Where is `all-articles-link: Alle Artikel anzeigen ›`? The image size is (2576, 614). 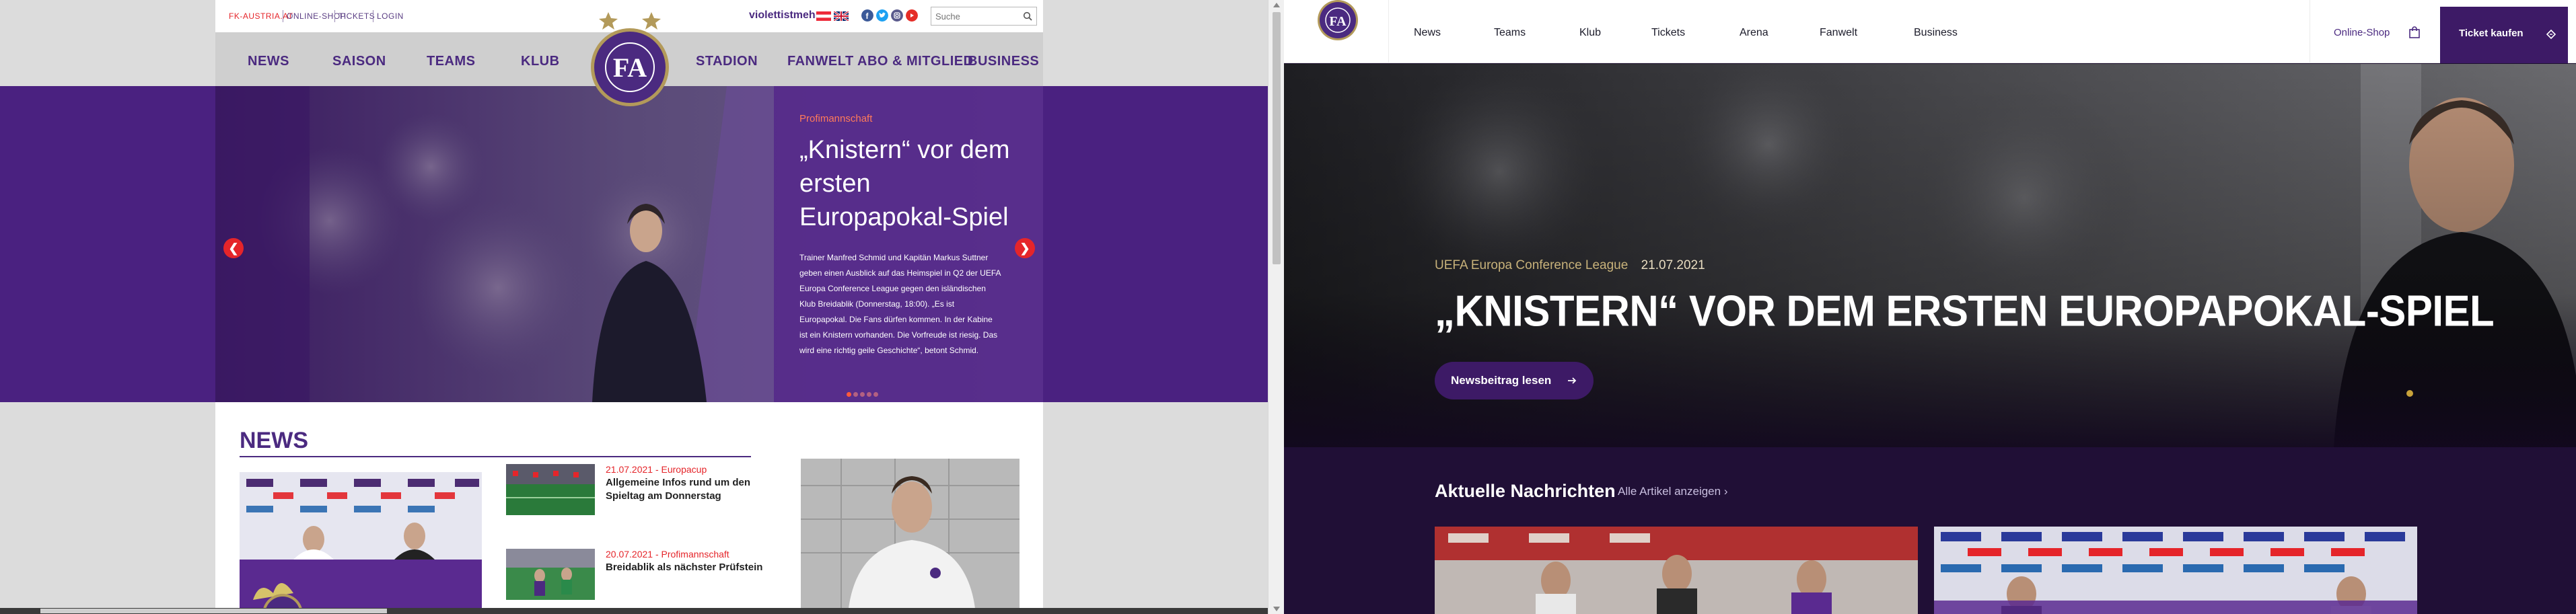
all-articles-link: Alle Artikel anzeigen › is located at coordinates (1673, 491).